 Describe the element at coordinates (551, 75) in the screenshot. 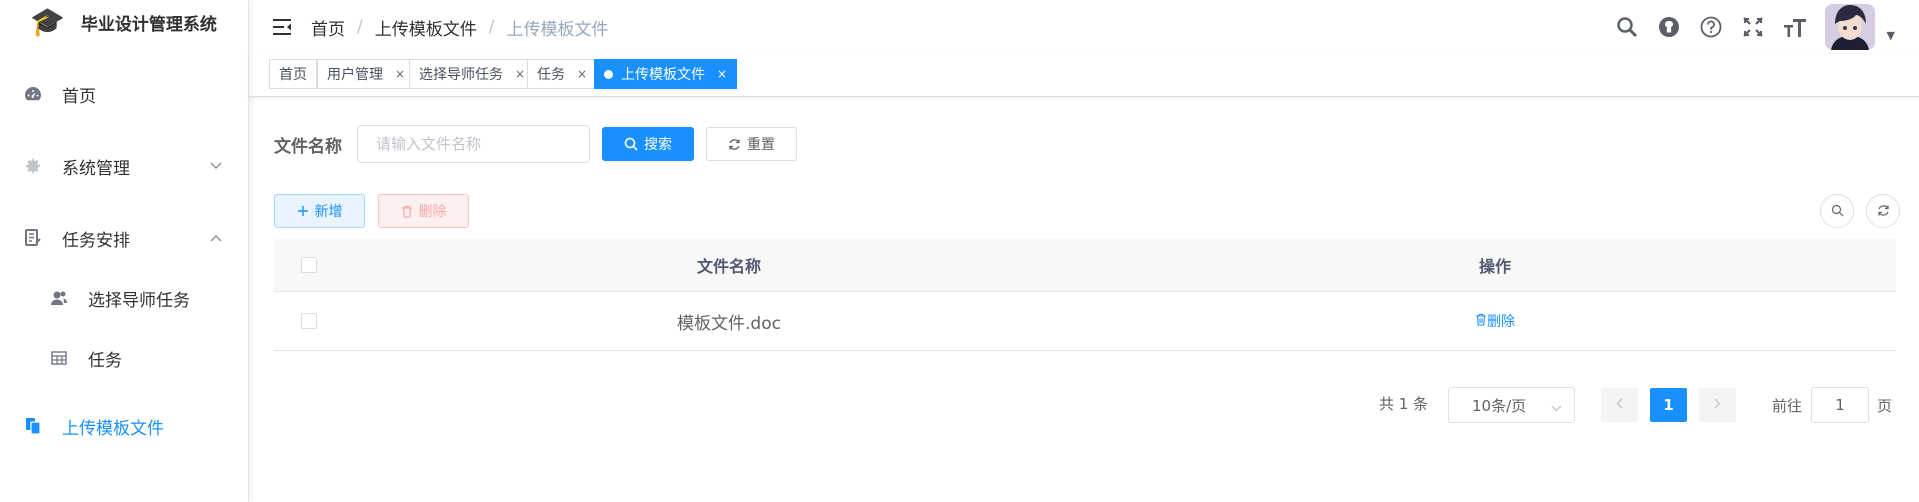

I see `tag-label: 任务` at that location.